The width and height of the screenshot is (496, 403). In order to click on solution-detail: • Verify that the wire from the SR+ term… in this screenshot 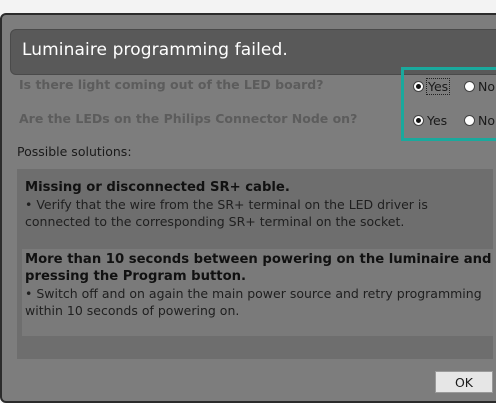, I will do `click(226, 213)`.